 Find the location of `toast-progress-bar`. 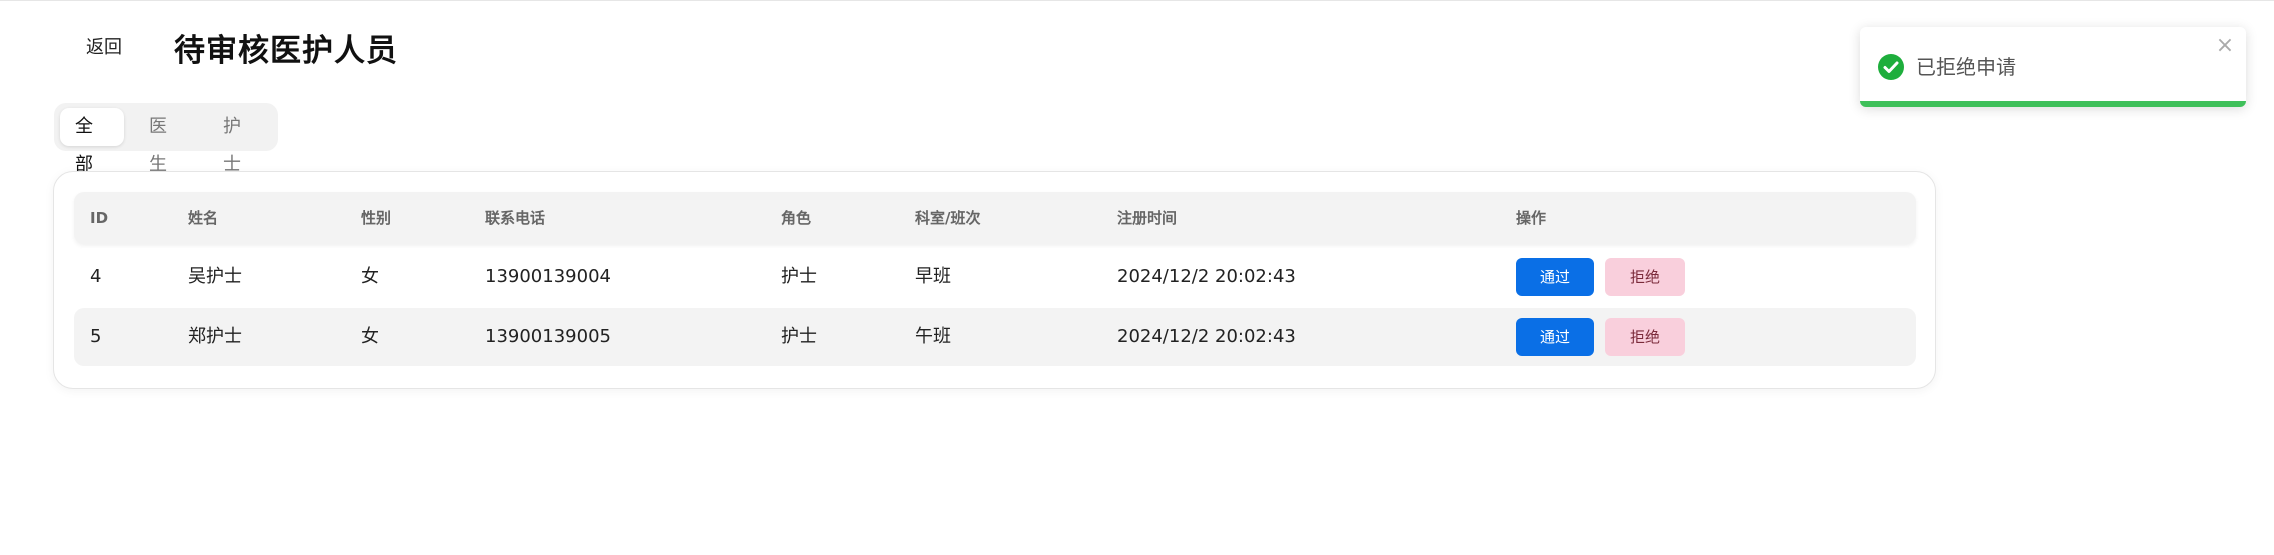

toast-progress-bar is located at coordinates (2053, 104).